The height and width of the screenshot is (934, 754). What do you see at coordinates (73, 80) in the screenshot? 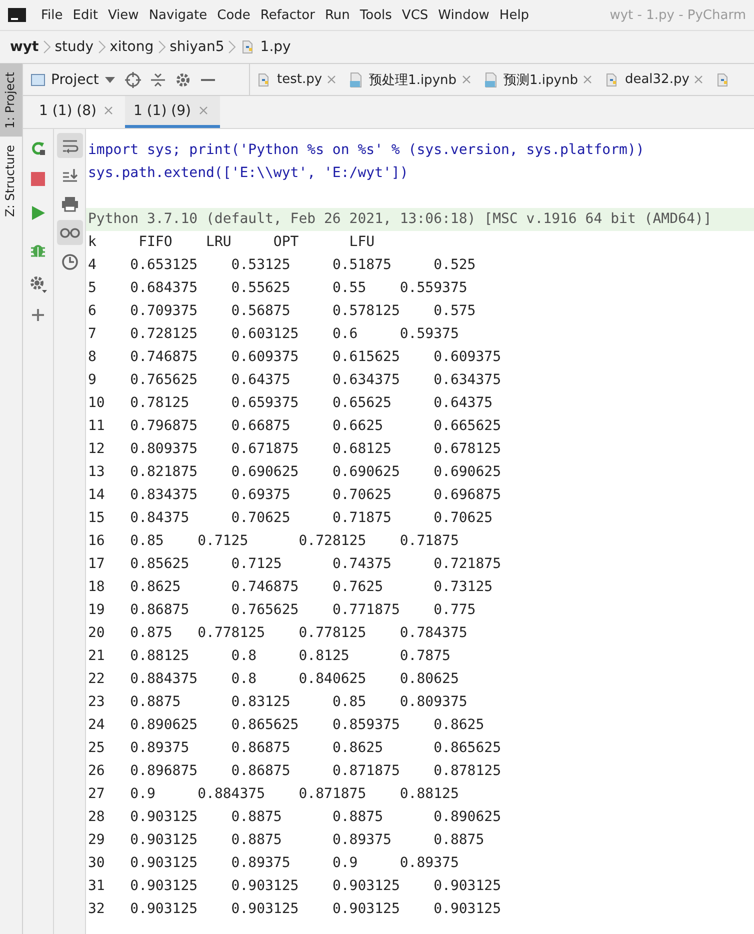
I see `project-view-selector: Project` at bounding box center [73, 80].